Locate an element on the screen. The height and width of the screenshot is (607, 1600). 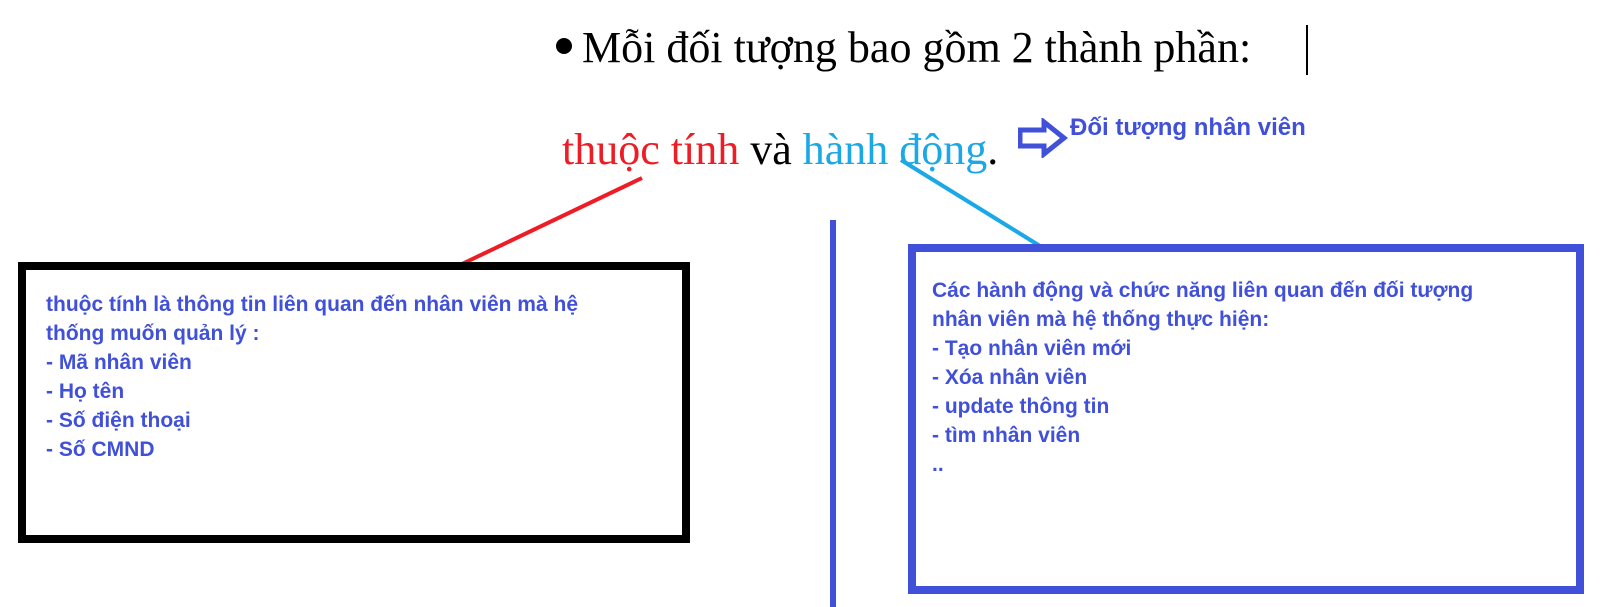
subline: thuộc tính và hành động. is located at coordinates (780, 150).